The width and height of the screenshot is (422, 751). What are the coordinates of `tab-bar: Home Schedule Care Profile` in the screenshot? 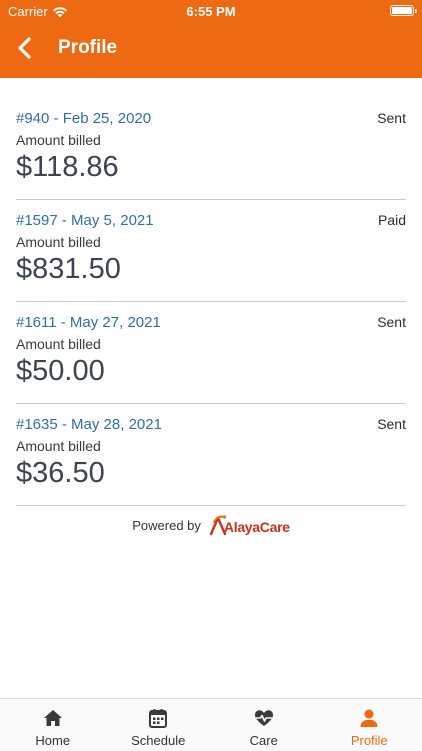 It's located at (211, 724).